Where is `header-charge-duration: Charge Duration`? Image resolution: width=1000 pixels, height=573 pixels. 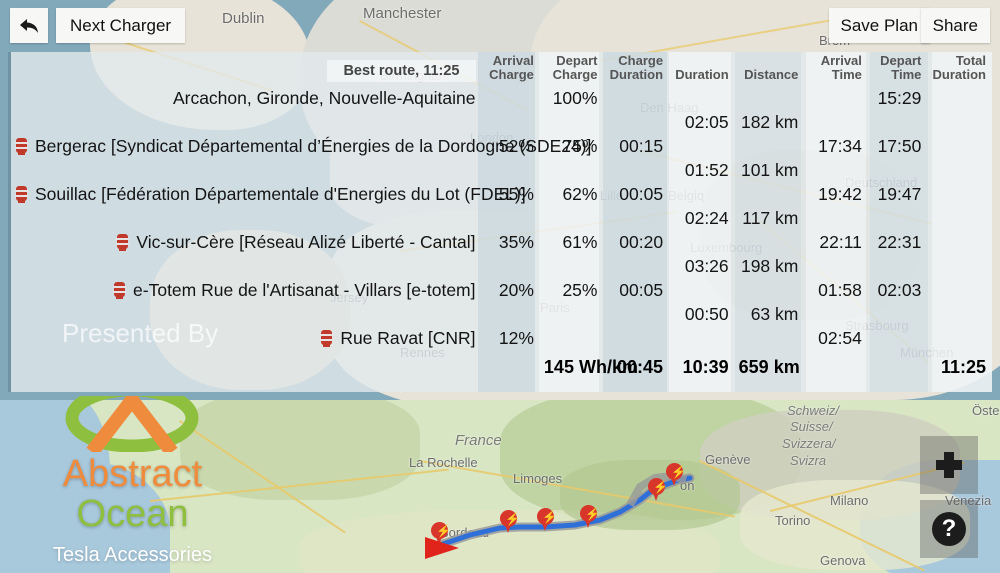
header-charge-duration: Charge Duration is located at coordinates (636, 69).